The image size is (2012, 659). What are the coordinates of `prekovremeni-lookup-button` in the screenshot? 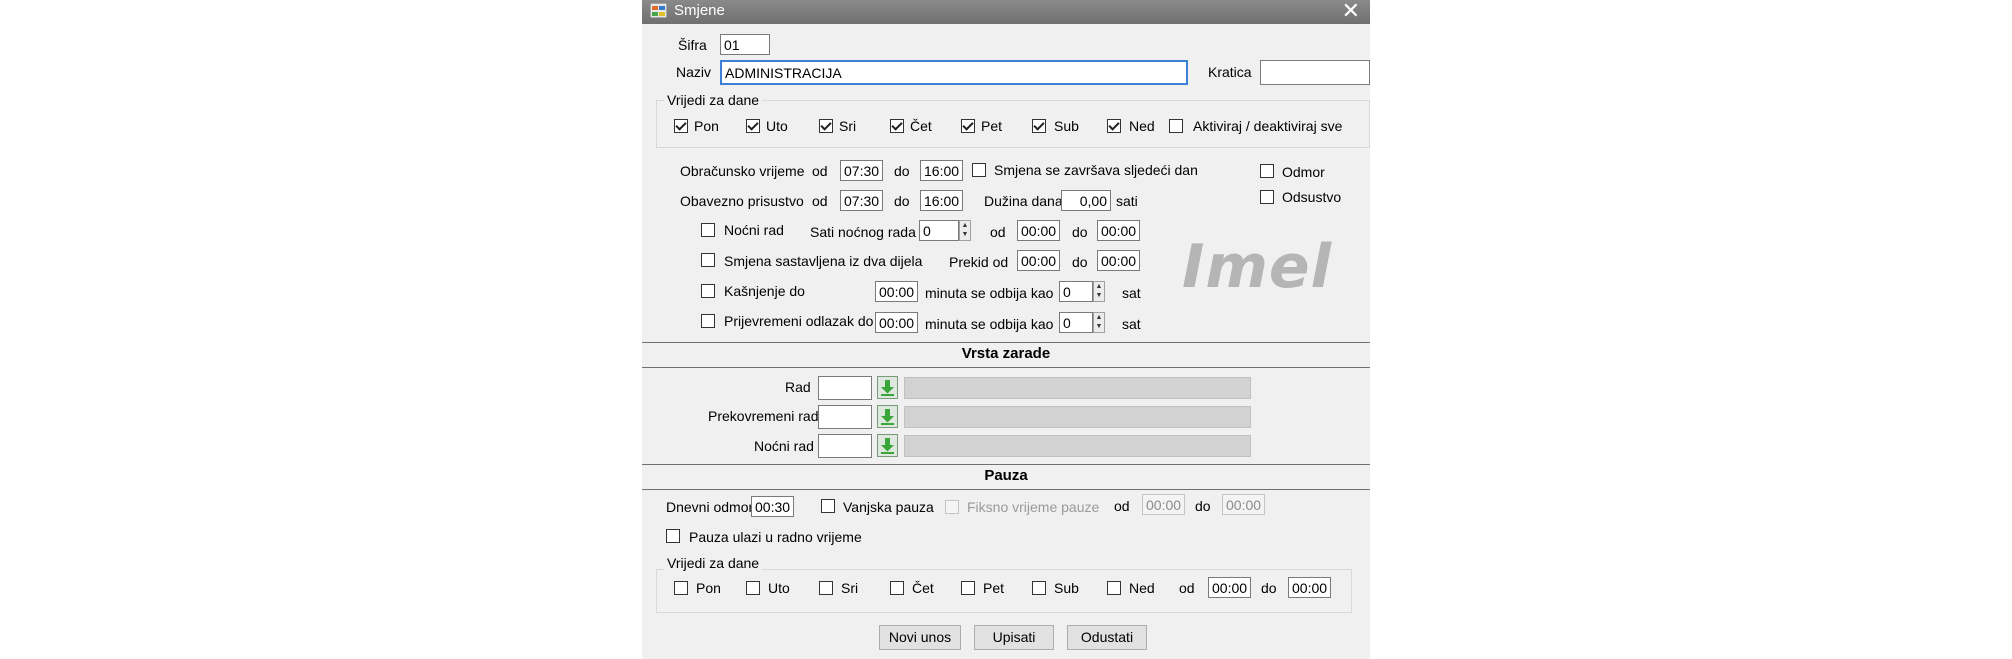 It's located at (887, 416).